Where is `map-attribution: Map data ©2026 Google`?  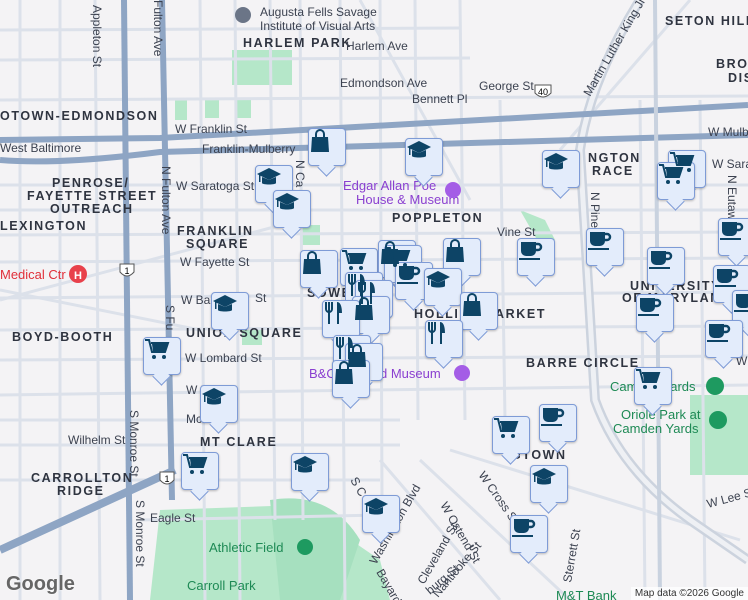 map-attribution: Map data ©2026 Google is located at coordinates (689, 593).